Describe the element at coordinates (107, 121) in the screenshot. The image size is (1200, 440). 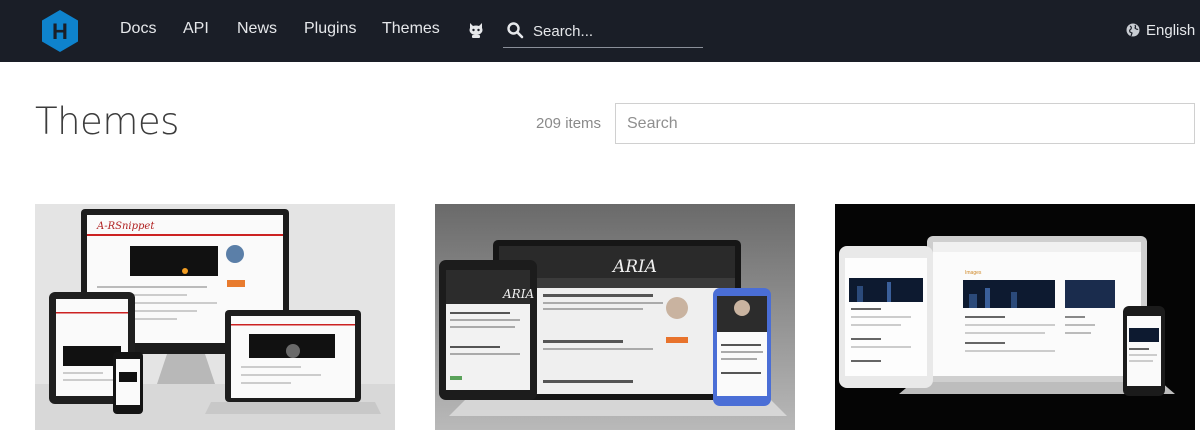
I see `page-title: Themes` at that location.